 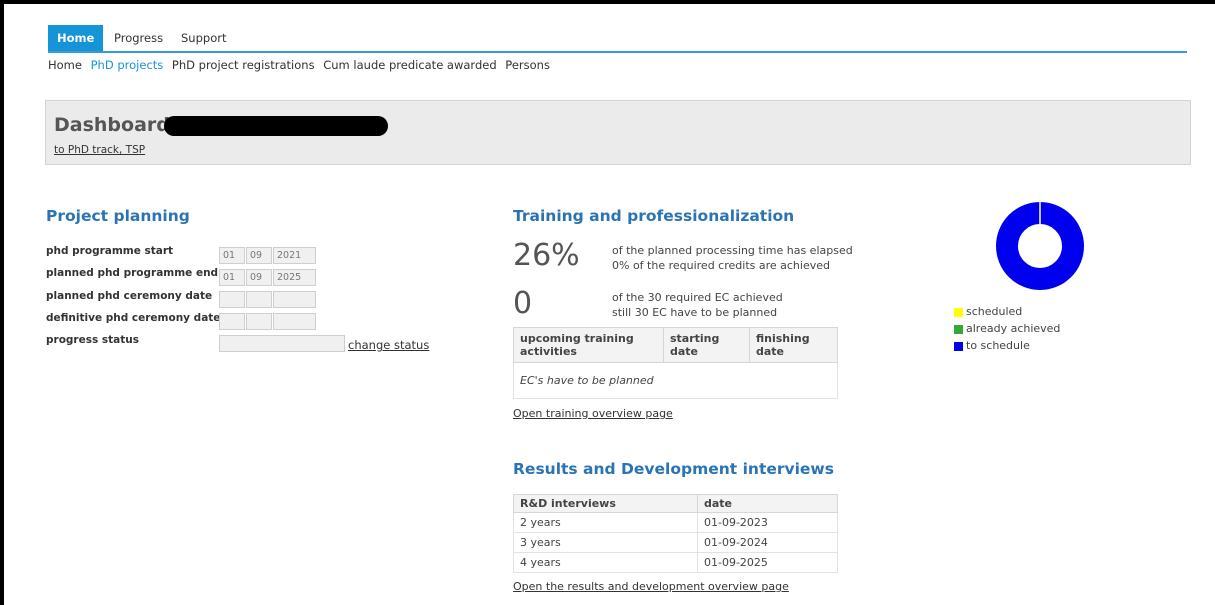 What do you see at coordinates (294, 277) in the screenshot?
I see `end-year-field: 2025` at bounding box center [294, 277].